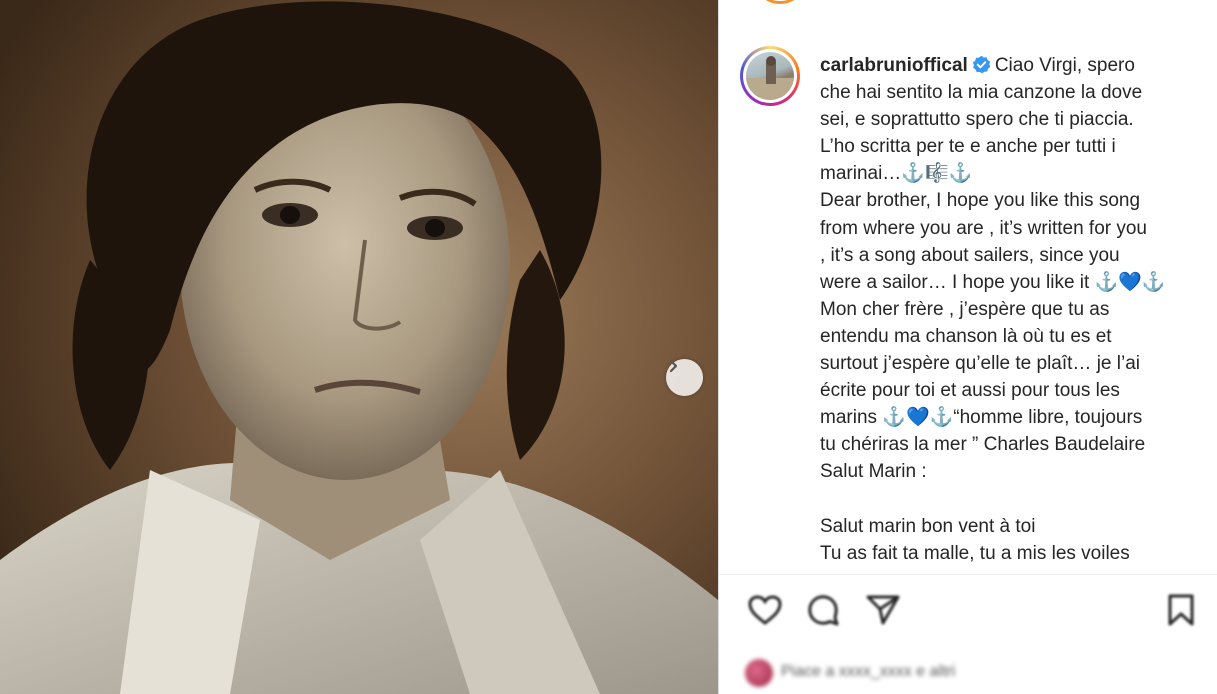 The height and width of the screenshot is (694, 1217). What do you see at coordinates (873, 472) in the screenshot?
I see `caption-line: Salut Marin :` at bounding box center [873, 472].